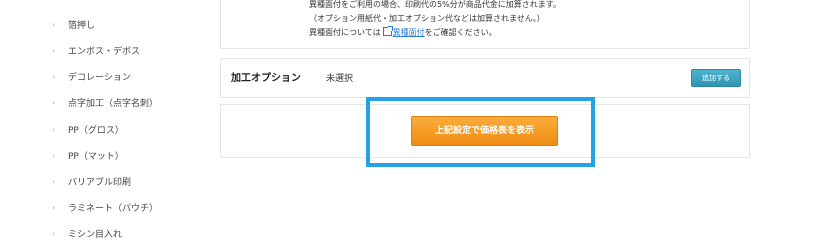  What do you see at coordinates (95, 234) in the screenshot?
I see `sidebar-item-label: ミシン目入れ` at bounding box center [95, 234].